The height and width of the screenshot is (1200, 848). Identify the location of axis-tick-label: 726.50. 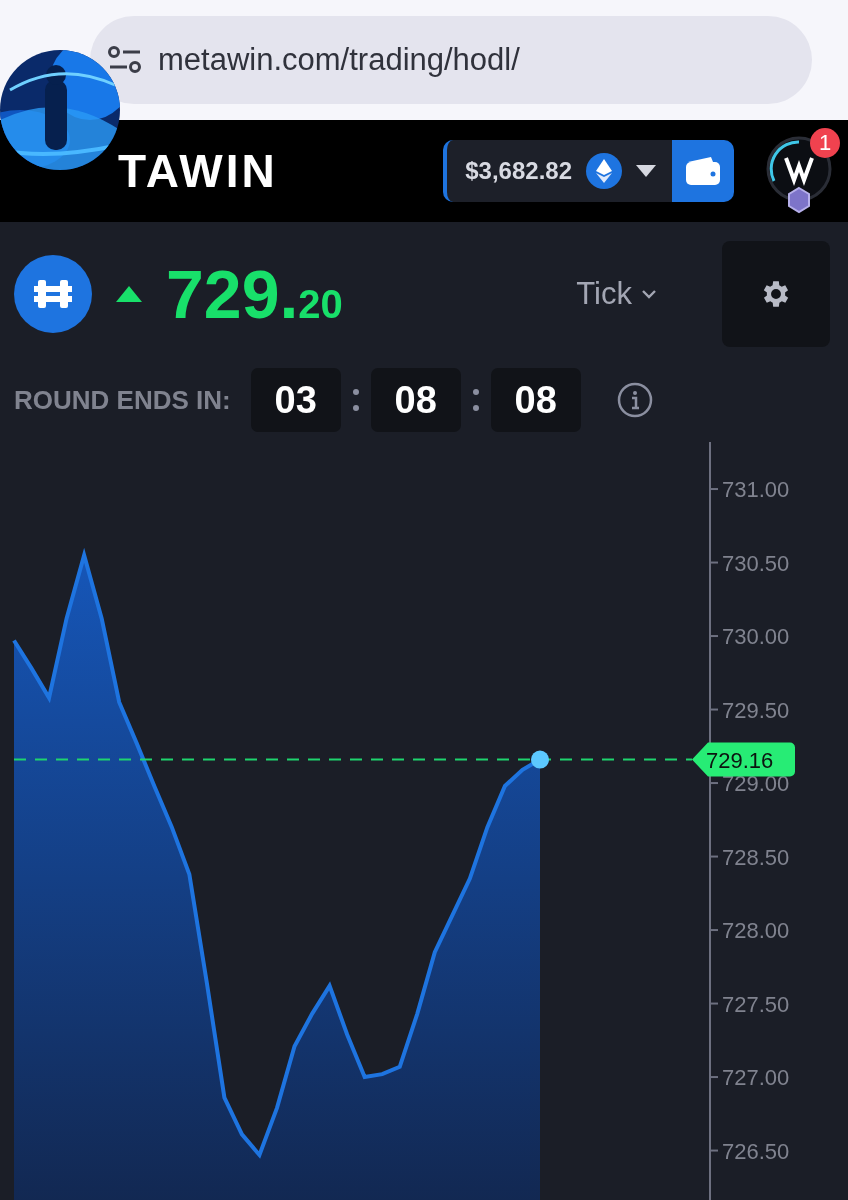
(756, 1151).